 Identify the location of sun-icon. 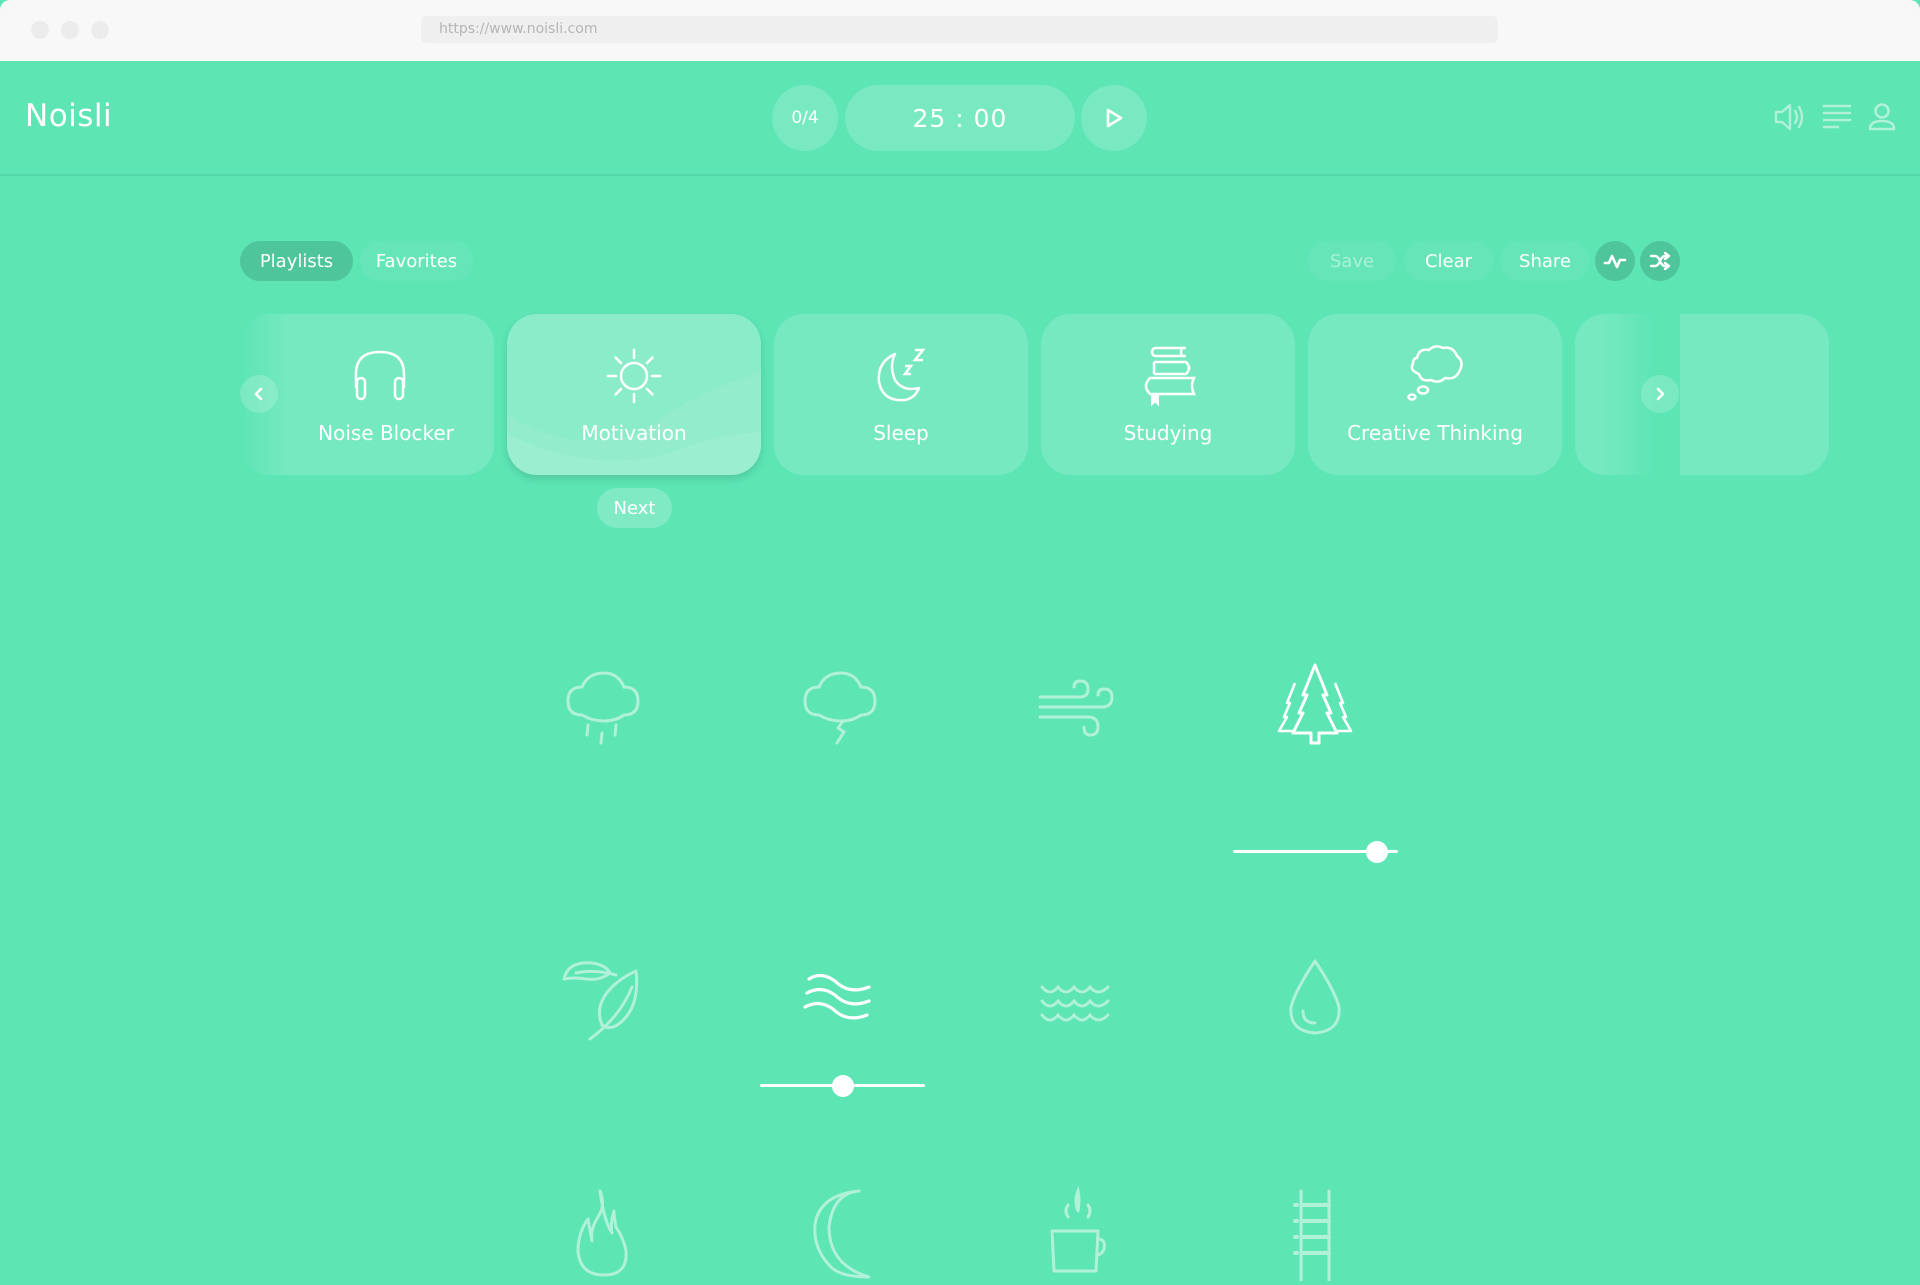
(634, 376).